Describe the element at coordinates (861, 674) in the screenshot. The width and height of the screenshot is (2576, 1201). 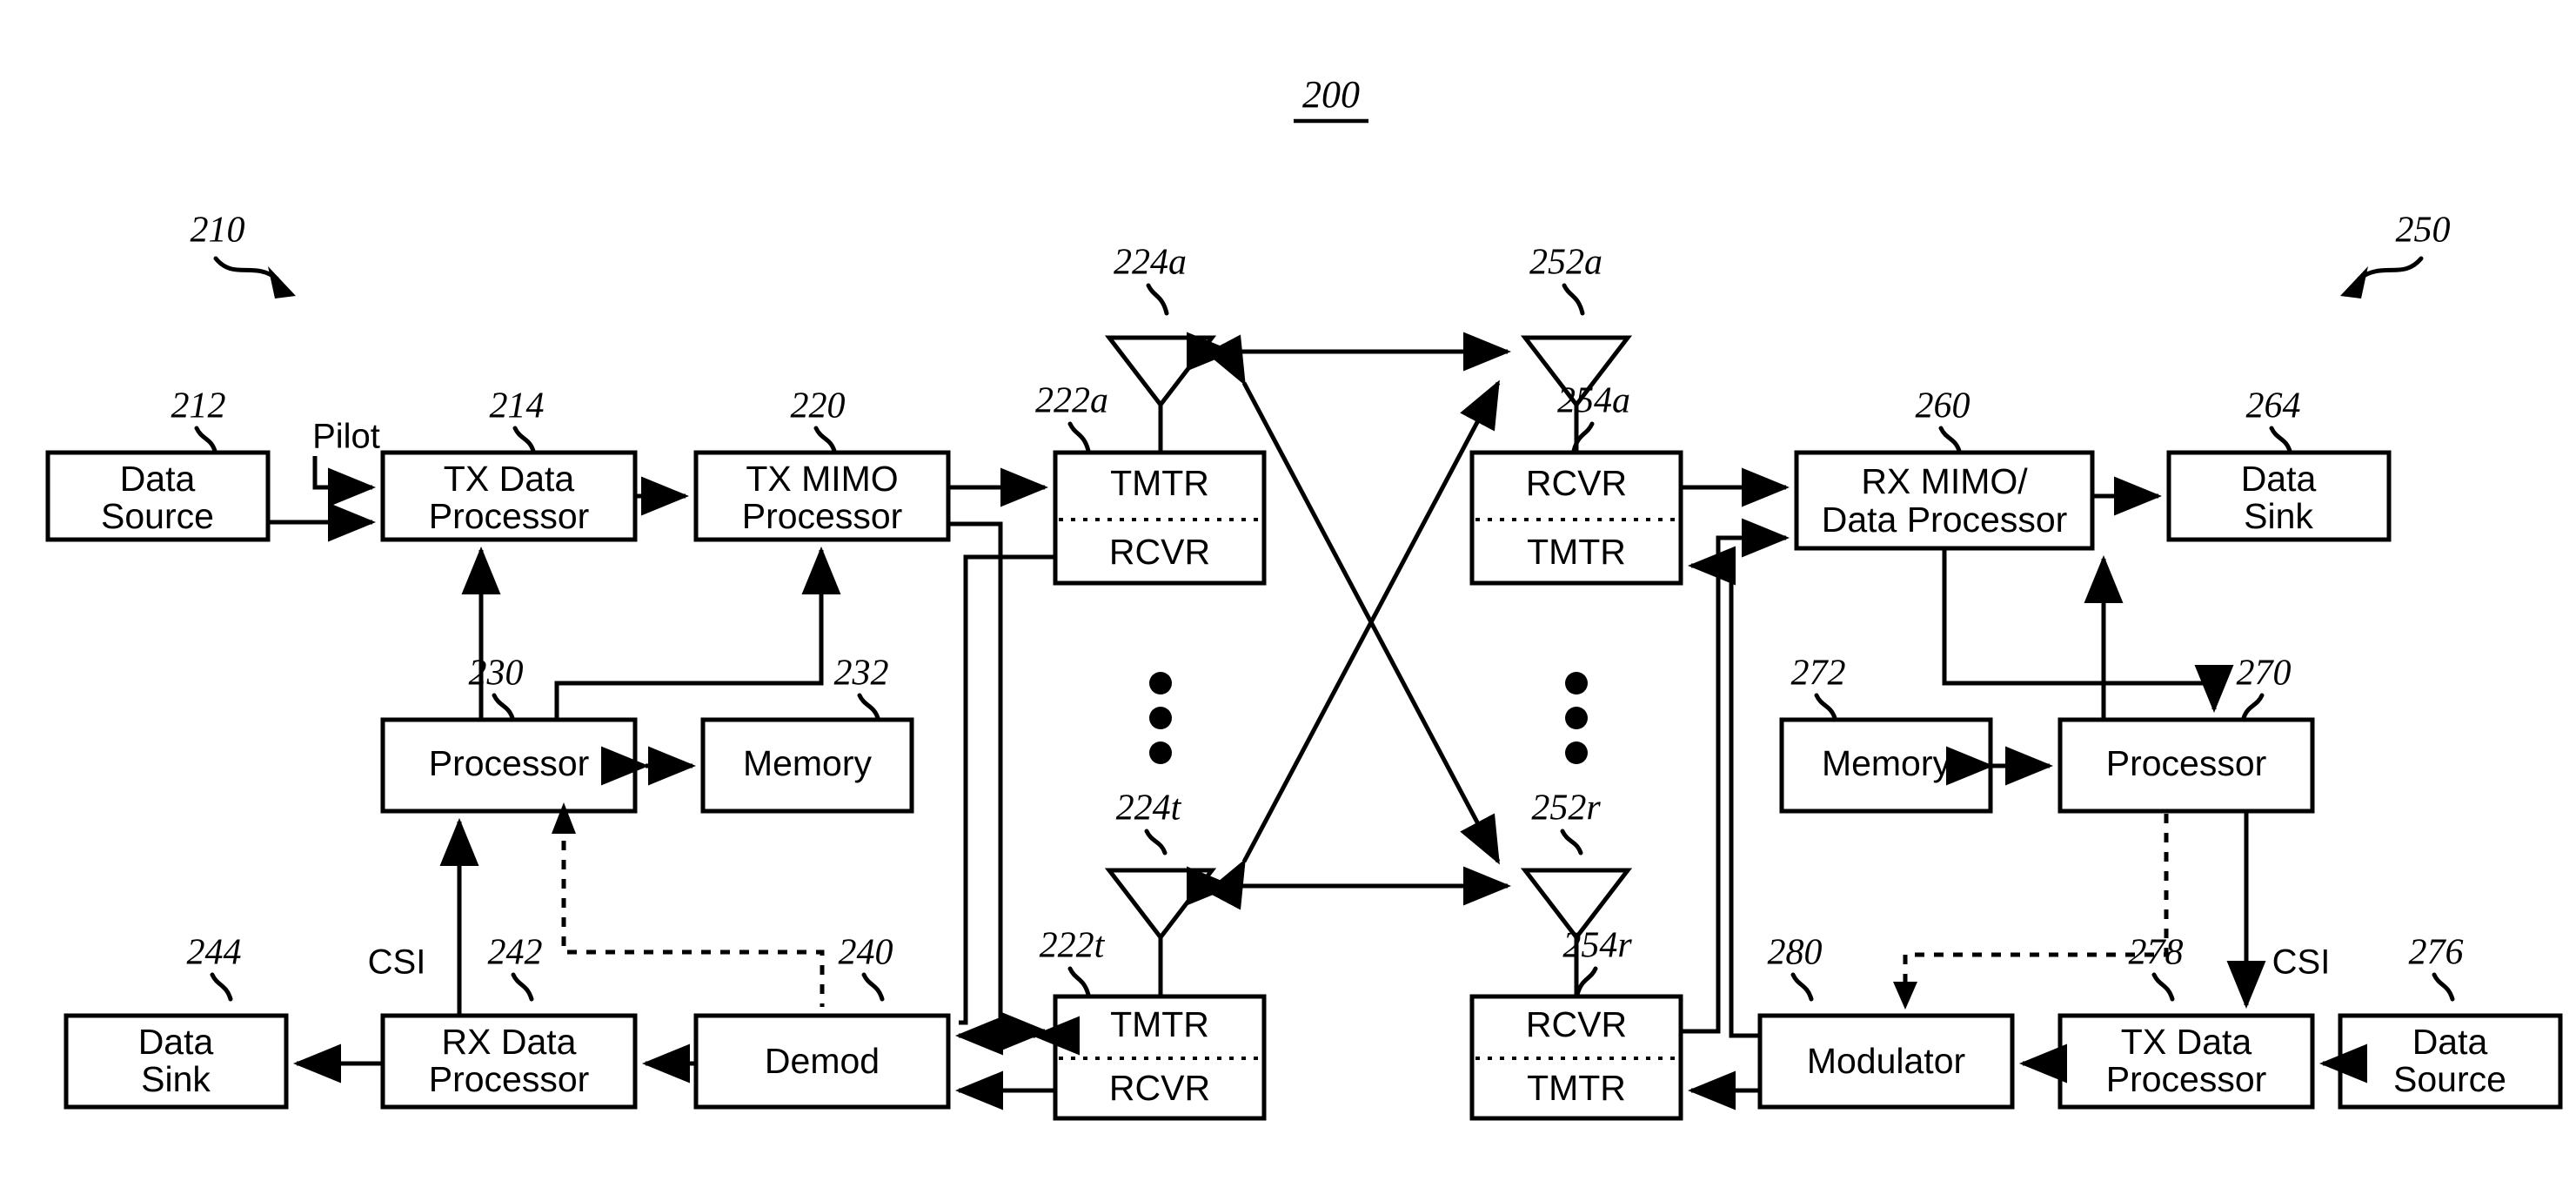
I see `ref-232-text: 232` at that location.